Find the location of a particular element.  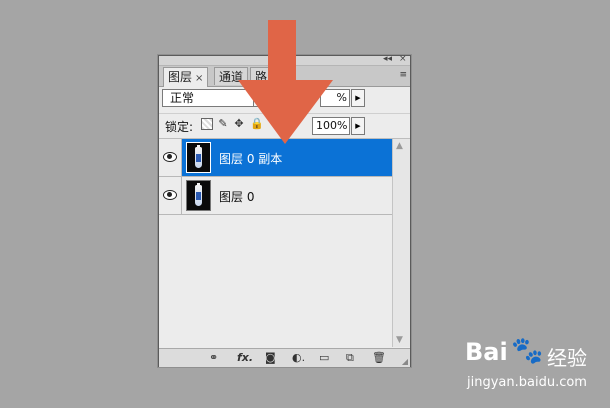

lock-pixels-icon: ✎ is located at coordinates (223, 124).